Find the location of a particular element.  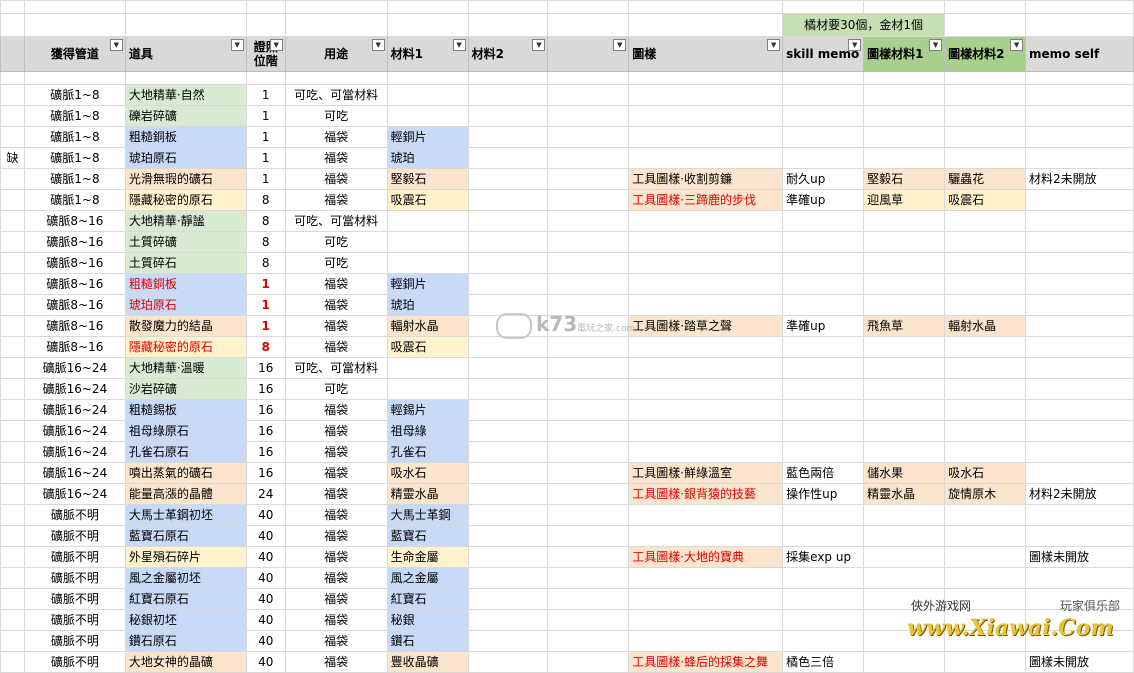

pattern-cell: 工具圖樣·三蹄鹿的步伐 is located at coordinates (706, 200).